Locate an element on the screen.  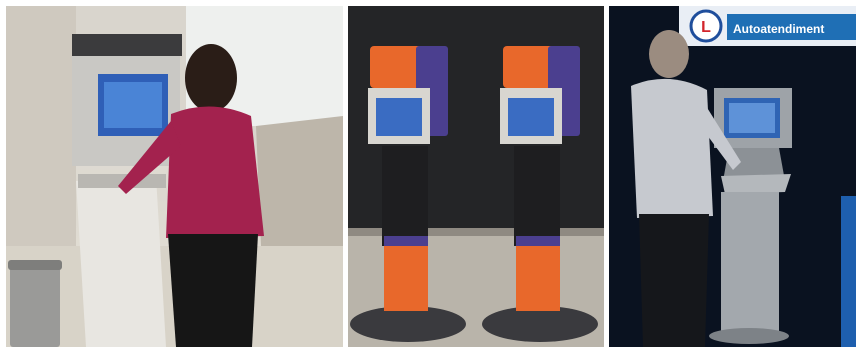
kiosk-right-column is located at coordinates (537, 196).